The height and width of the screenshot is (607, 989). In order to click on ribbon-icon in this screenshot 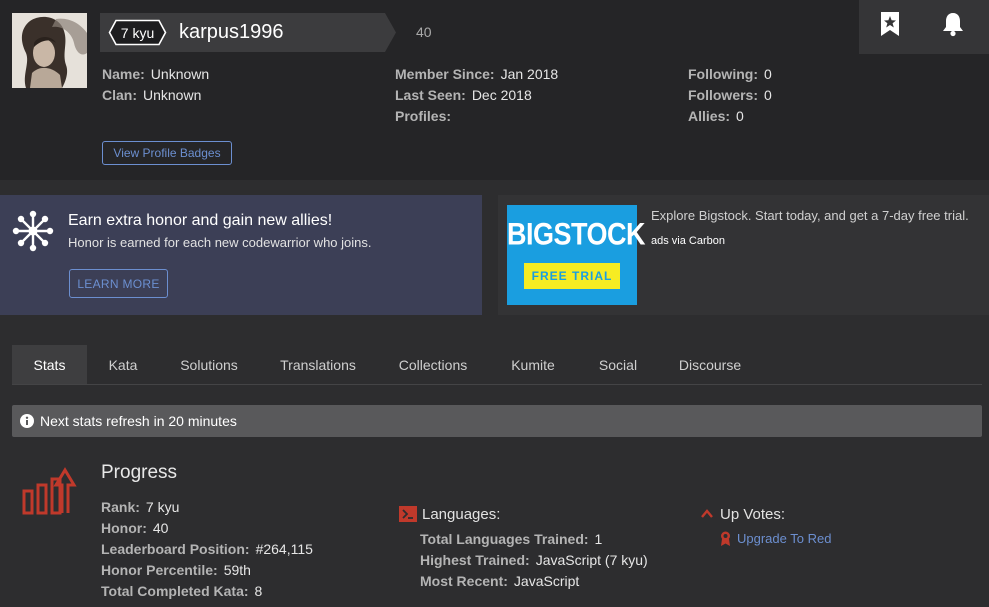, I will do `click(725, 538)`.